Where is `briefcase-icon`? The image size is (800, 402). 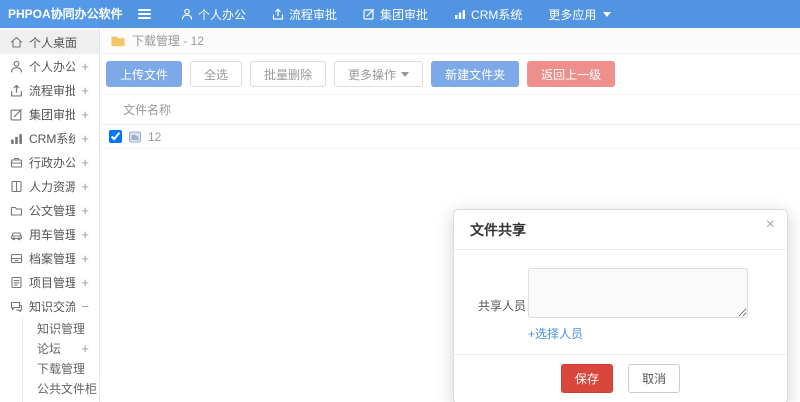
briefcase-icon is located at coordinates (16, 162).